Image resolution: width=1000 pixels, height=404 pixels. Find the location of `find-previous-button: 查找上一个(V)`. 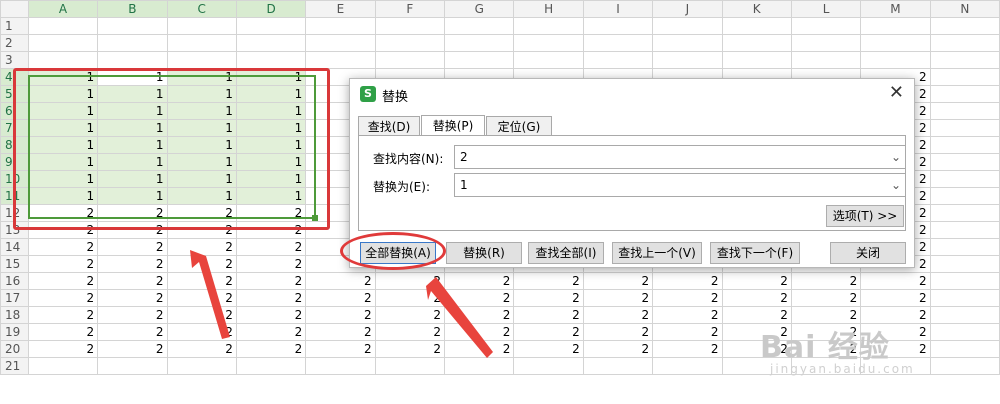

find-previous-button: 查找上一个(V) is located at coordinates (657, 253).